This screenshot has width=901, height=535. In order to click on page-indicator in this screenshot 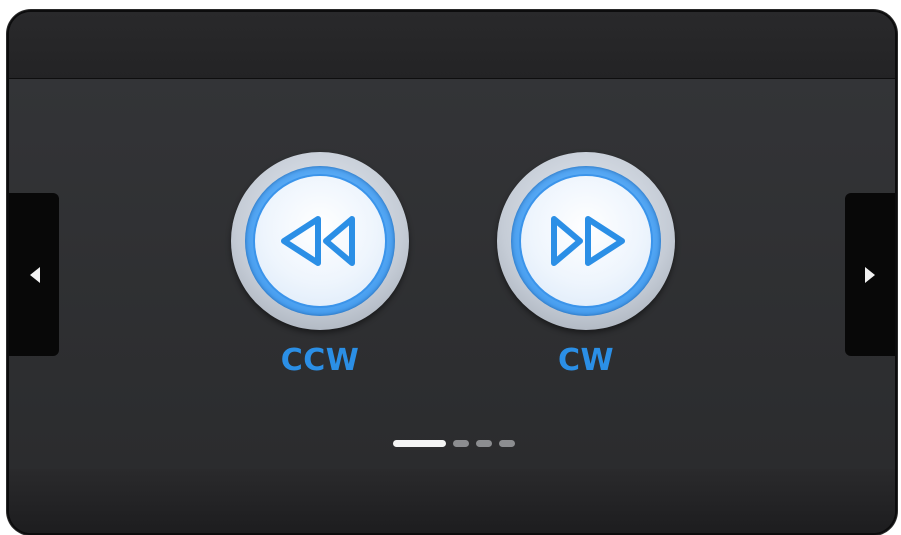, I will do `click(454, 443)`.